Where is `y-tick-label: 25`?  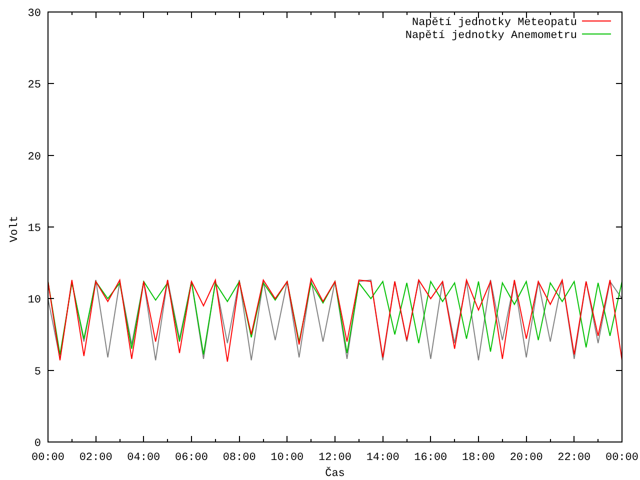
y-tick-label: 25 is located at coordinates (34, 86).